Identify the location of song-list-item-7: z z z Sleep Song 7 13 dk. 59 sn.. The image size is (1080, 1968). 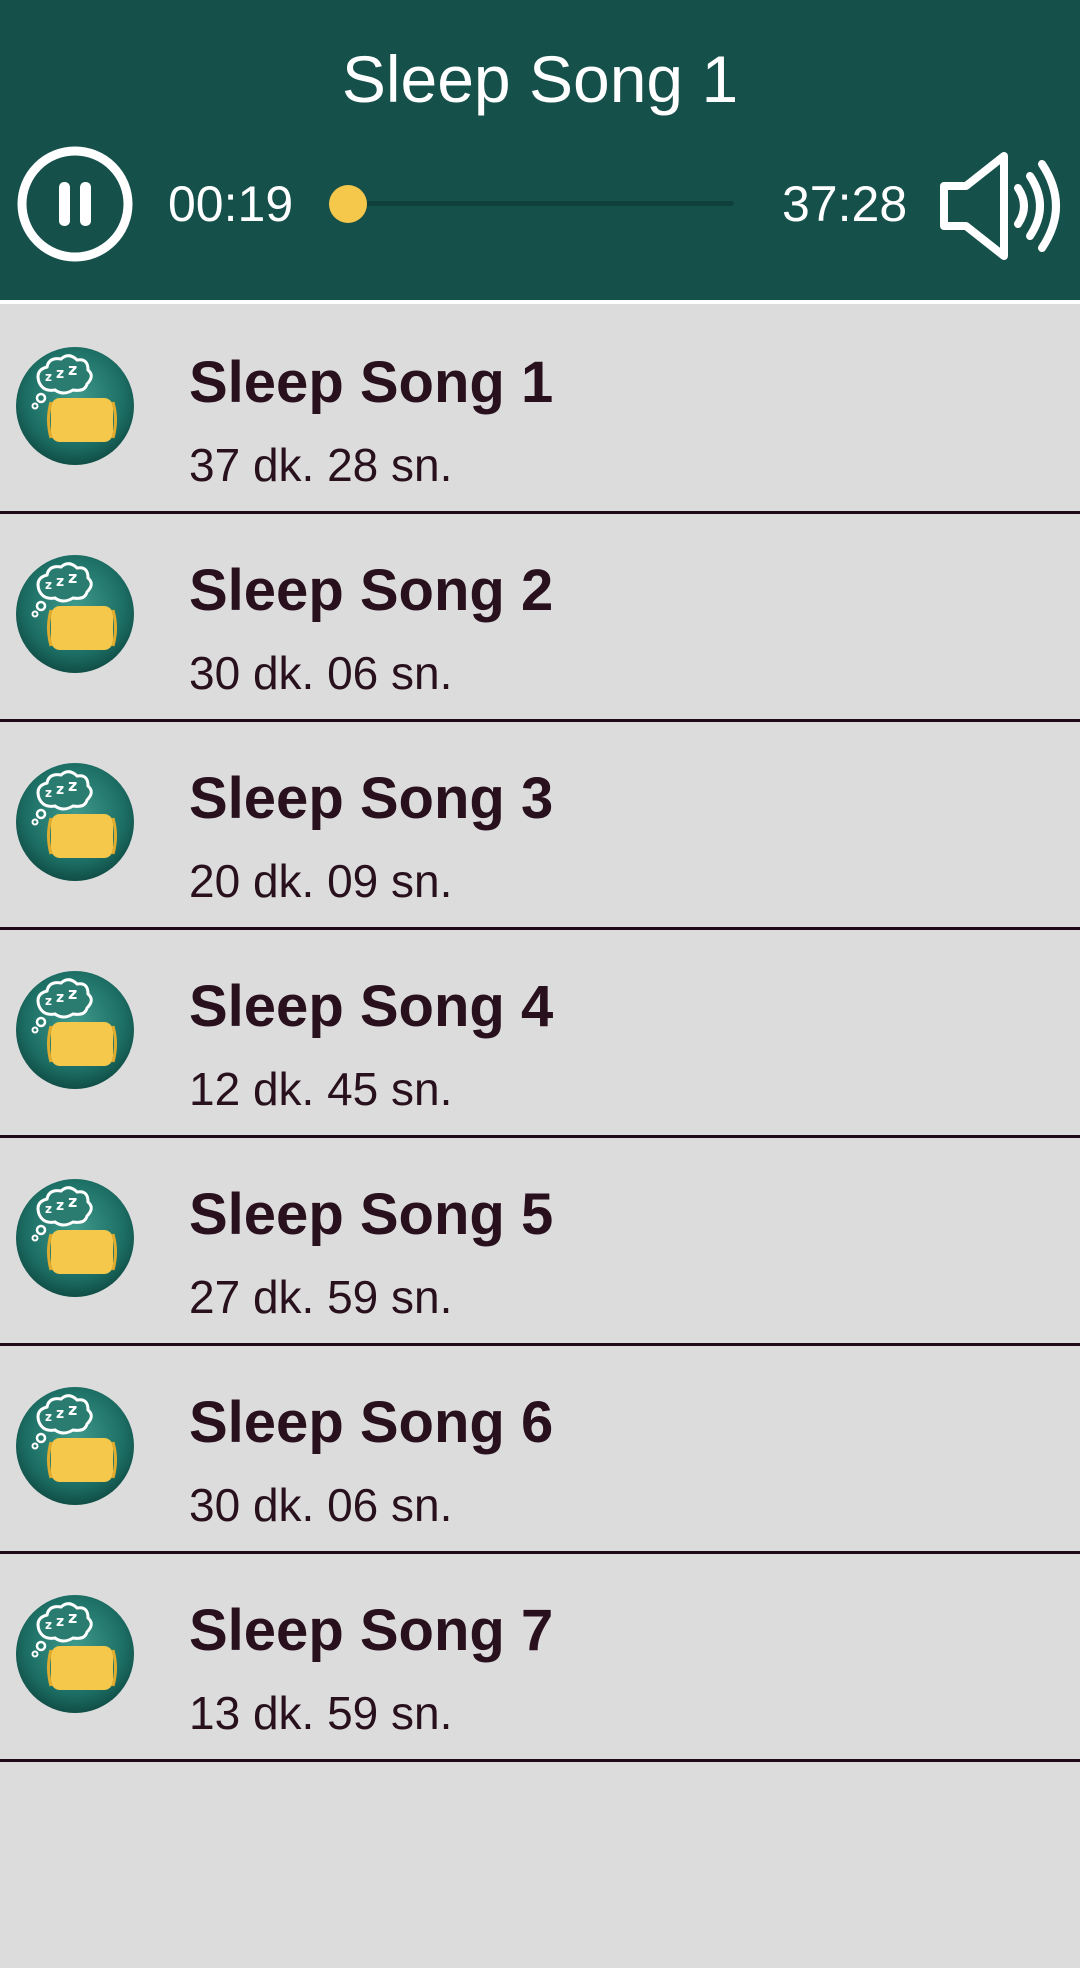
(540, 1658).